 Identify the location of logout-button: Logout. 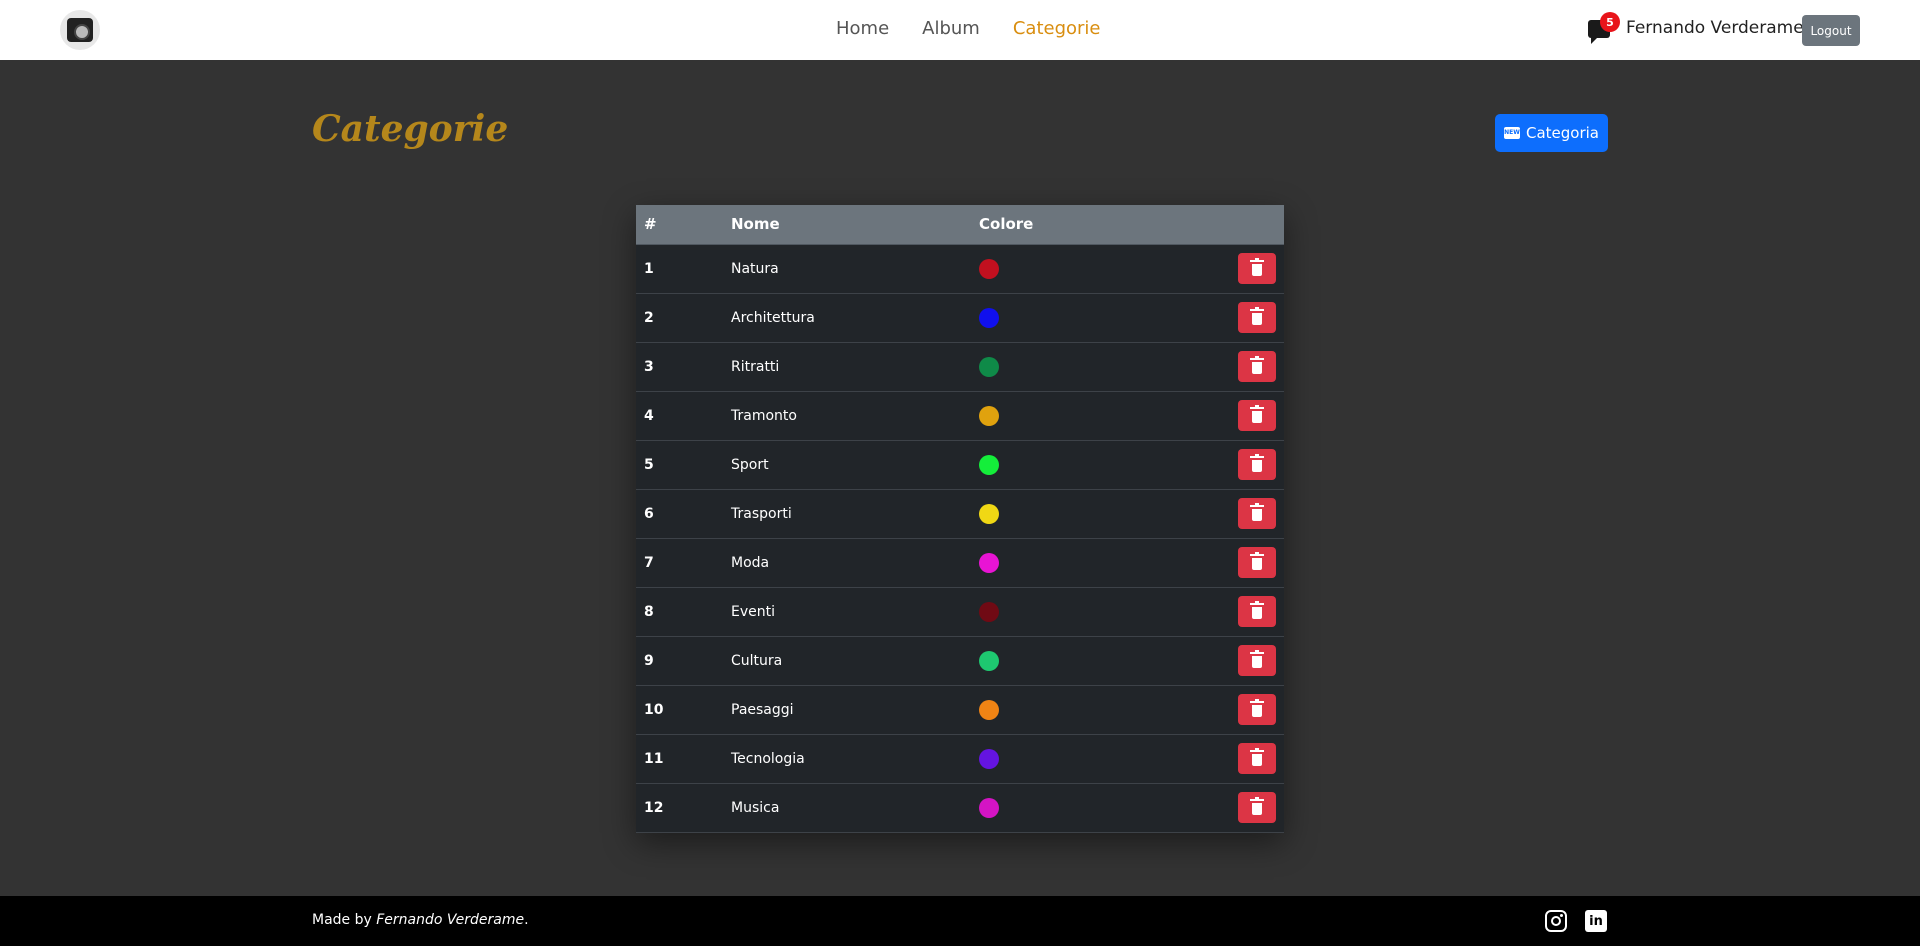
(1831, 30).